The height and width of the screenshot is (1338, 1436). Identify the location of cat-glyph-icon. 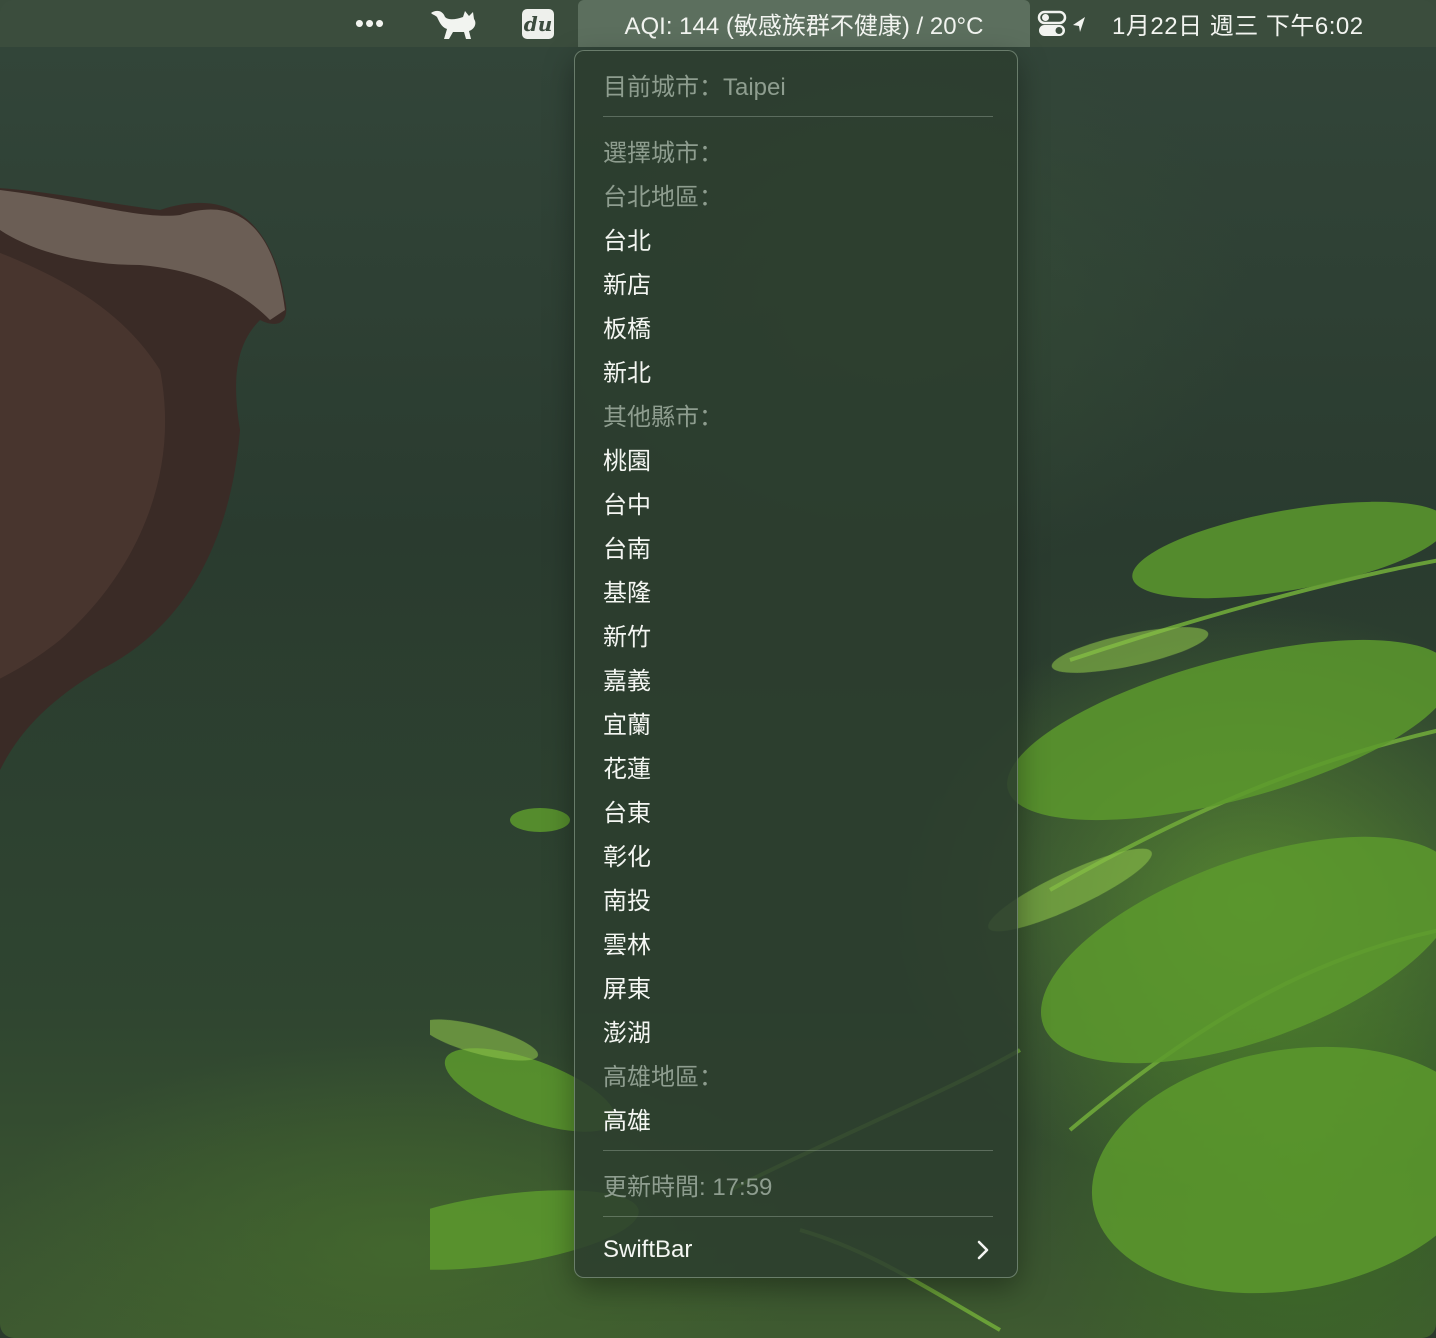
(453, 24).